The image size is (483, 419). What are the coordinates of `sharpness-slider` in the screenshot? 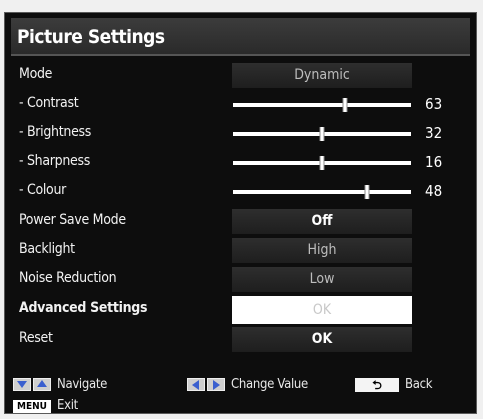 It's located at (322, 163).